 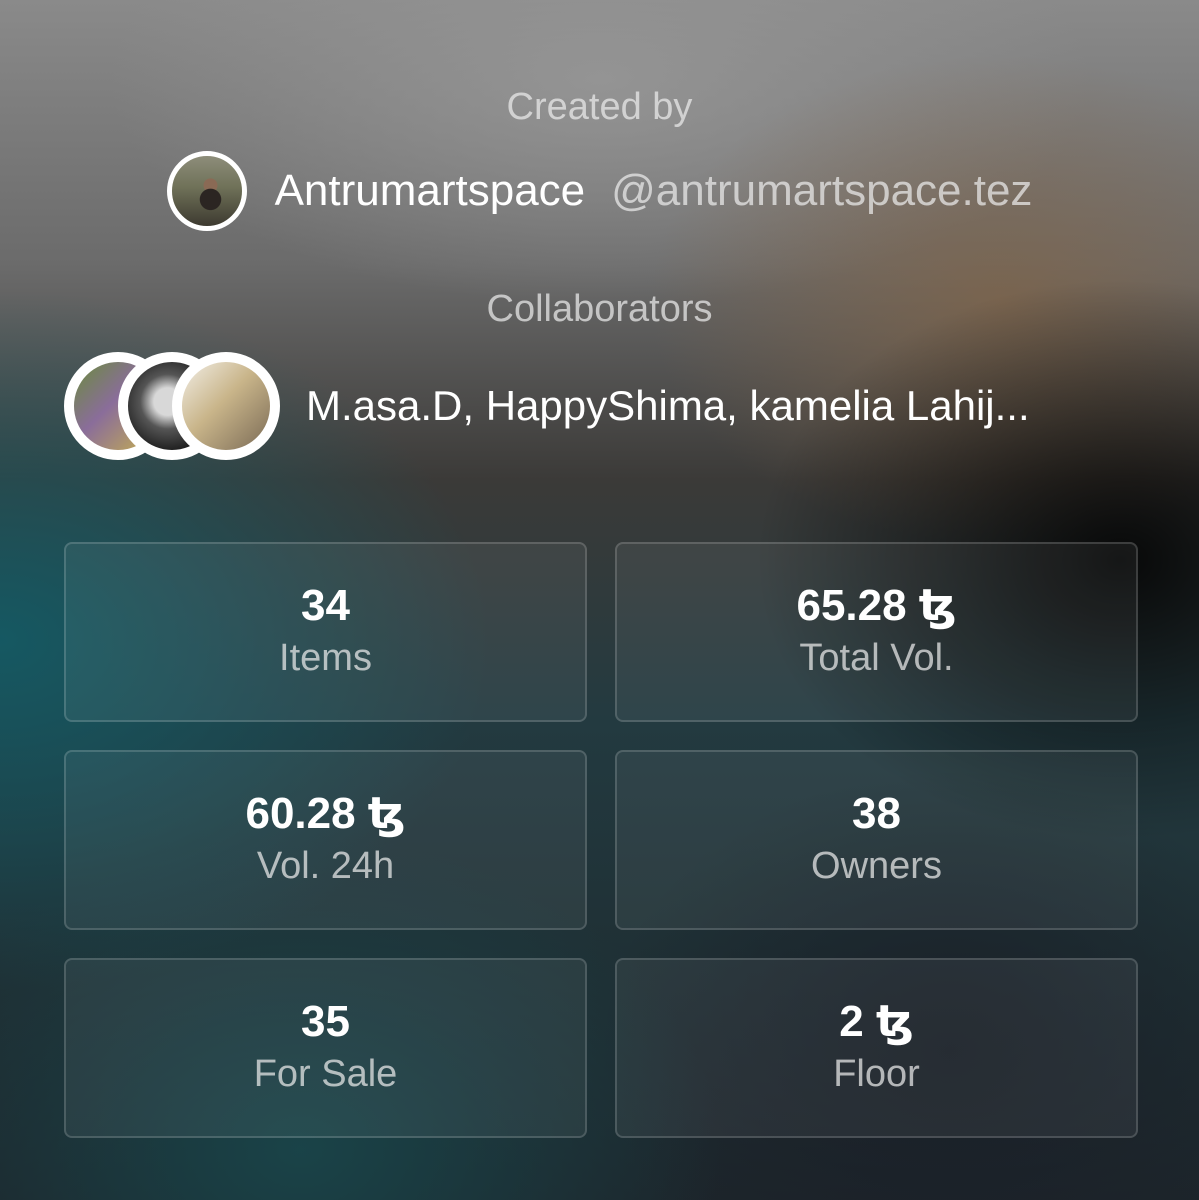 I want to click on stat-label: Items, so click(x=325, y=657).